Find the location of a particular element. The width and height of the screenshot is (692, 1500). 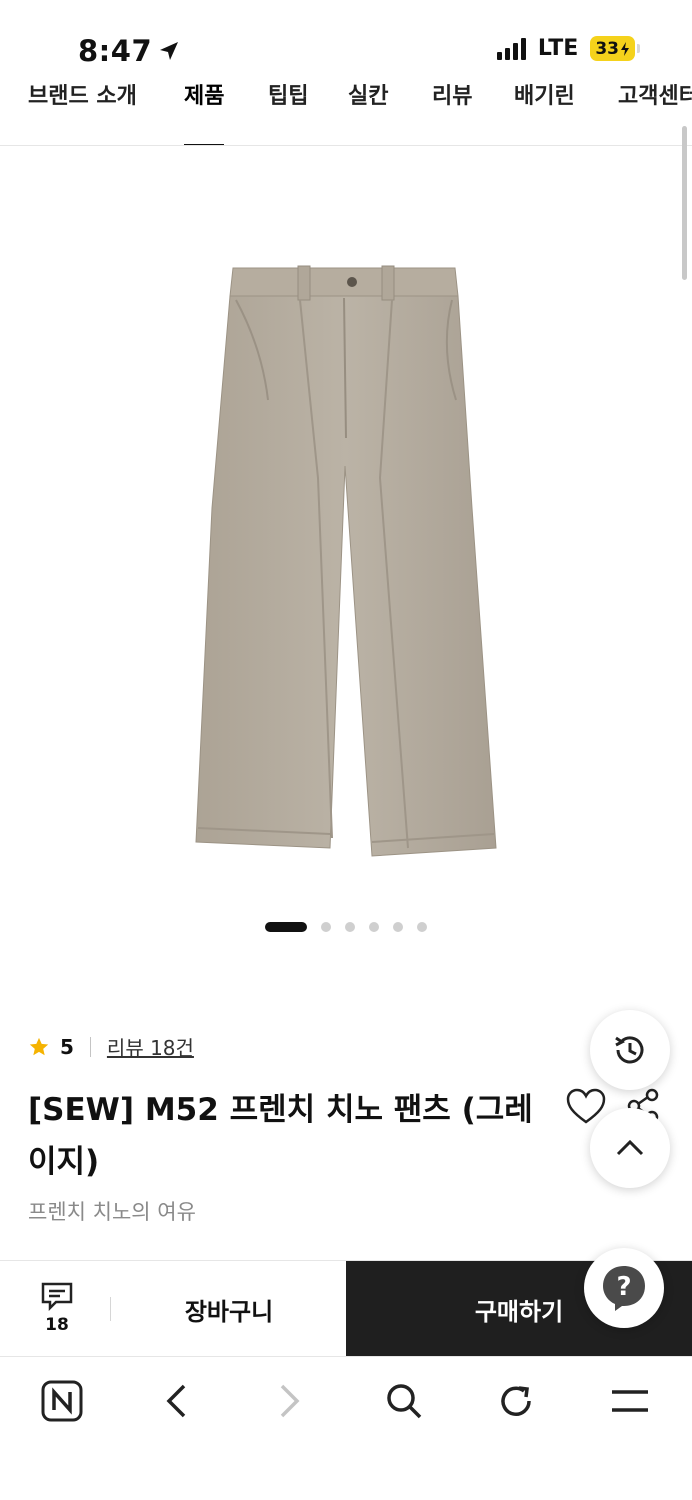

menu-icon is located at coordinates (630, 1401).